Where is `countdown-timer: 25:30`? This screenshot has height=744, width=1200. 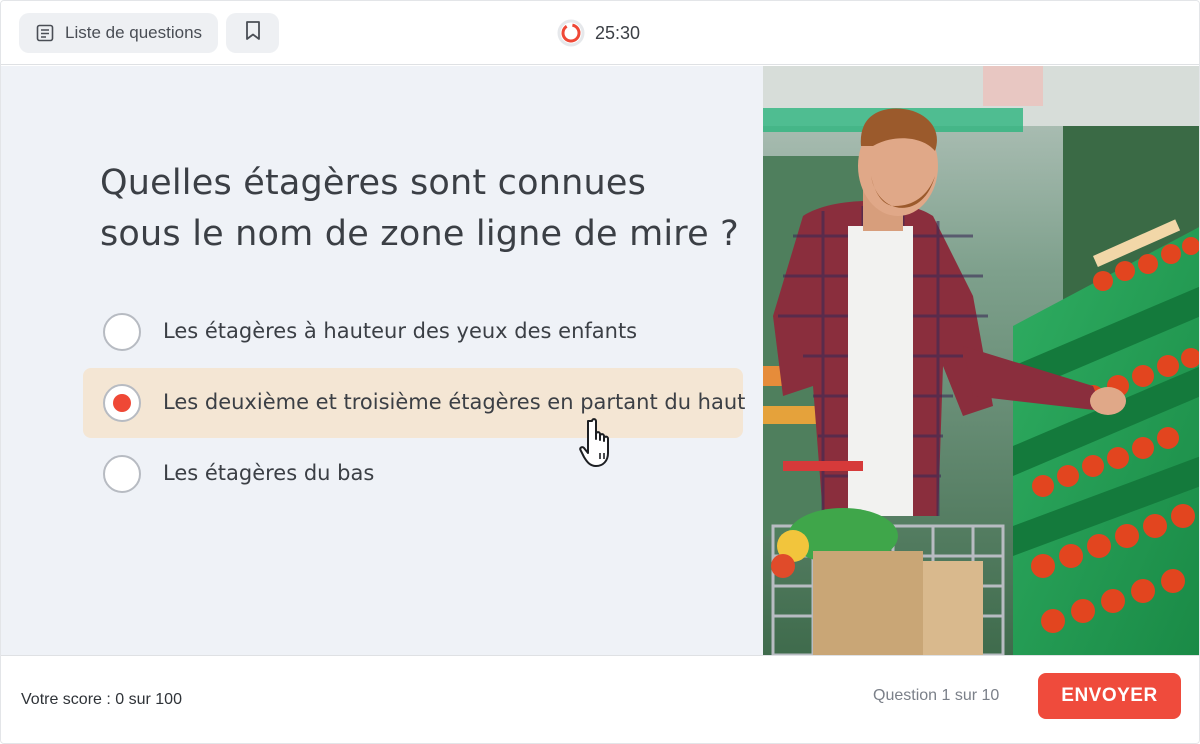 countdown-timer: 25:30 is located at coordinates (598, 33).